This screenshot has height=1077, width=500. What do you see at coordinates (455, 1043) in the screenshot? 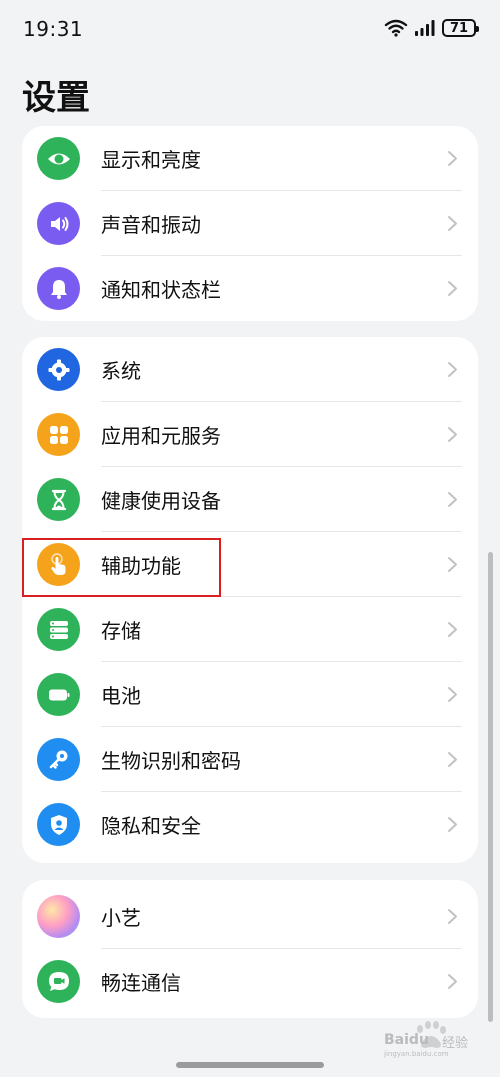
I see `watermark-text-jingyan: 经验` at bounding box center [455, 1043].